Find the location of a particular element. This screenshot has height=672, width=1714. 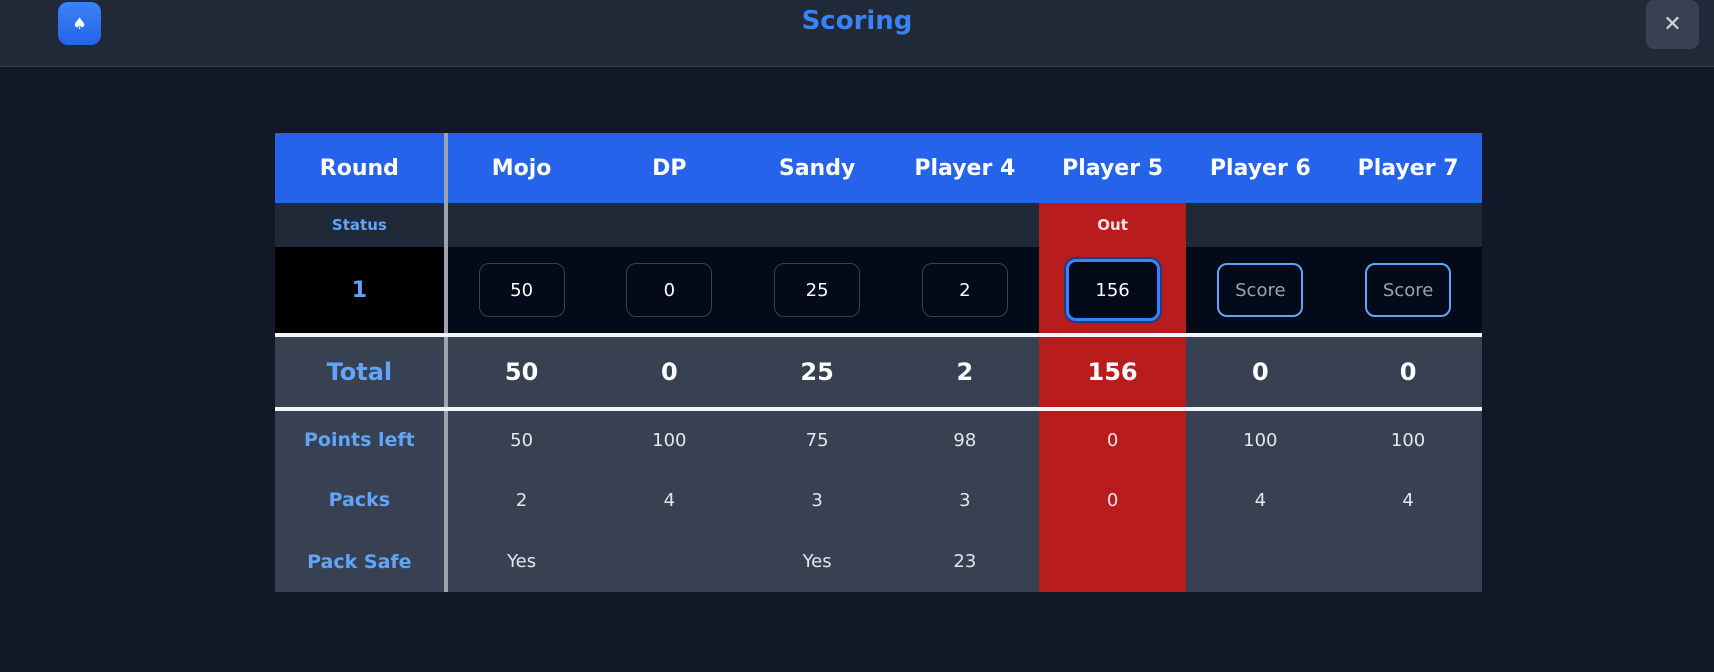

round-row: 1 50 0 25 2 156 Score Score is located at coordinates (878, 290).